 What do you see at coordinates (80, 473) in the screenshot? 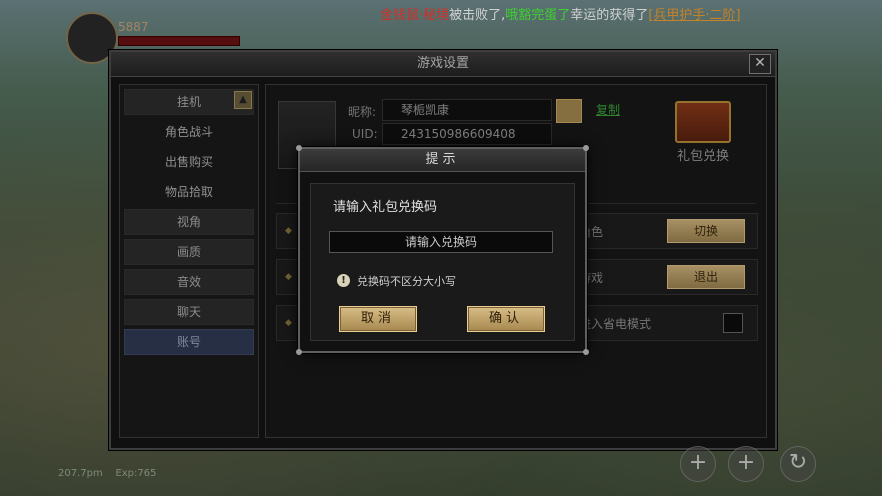
I see `coords-readout: 207.7pm` at bounding box center [80, 473].